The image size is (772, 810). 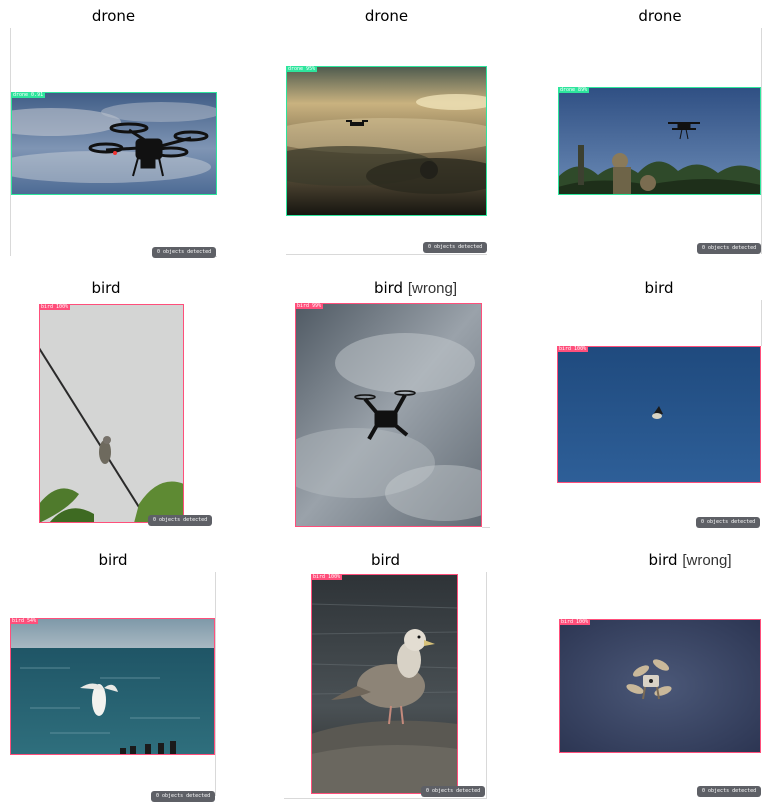 I want to click on drone-photo: bird 99%, so click(x=388, y=415).